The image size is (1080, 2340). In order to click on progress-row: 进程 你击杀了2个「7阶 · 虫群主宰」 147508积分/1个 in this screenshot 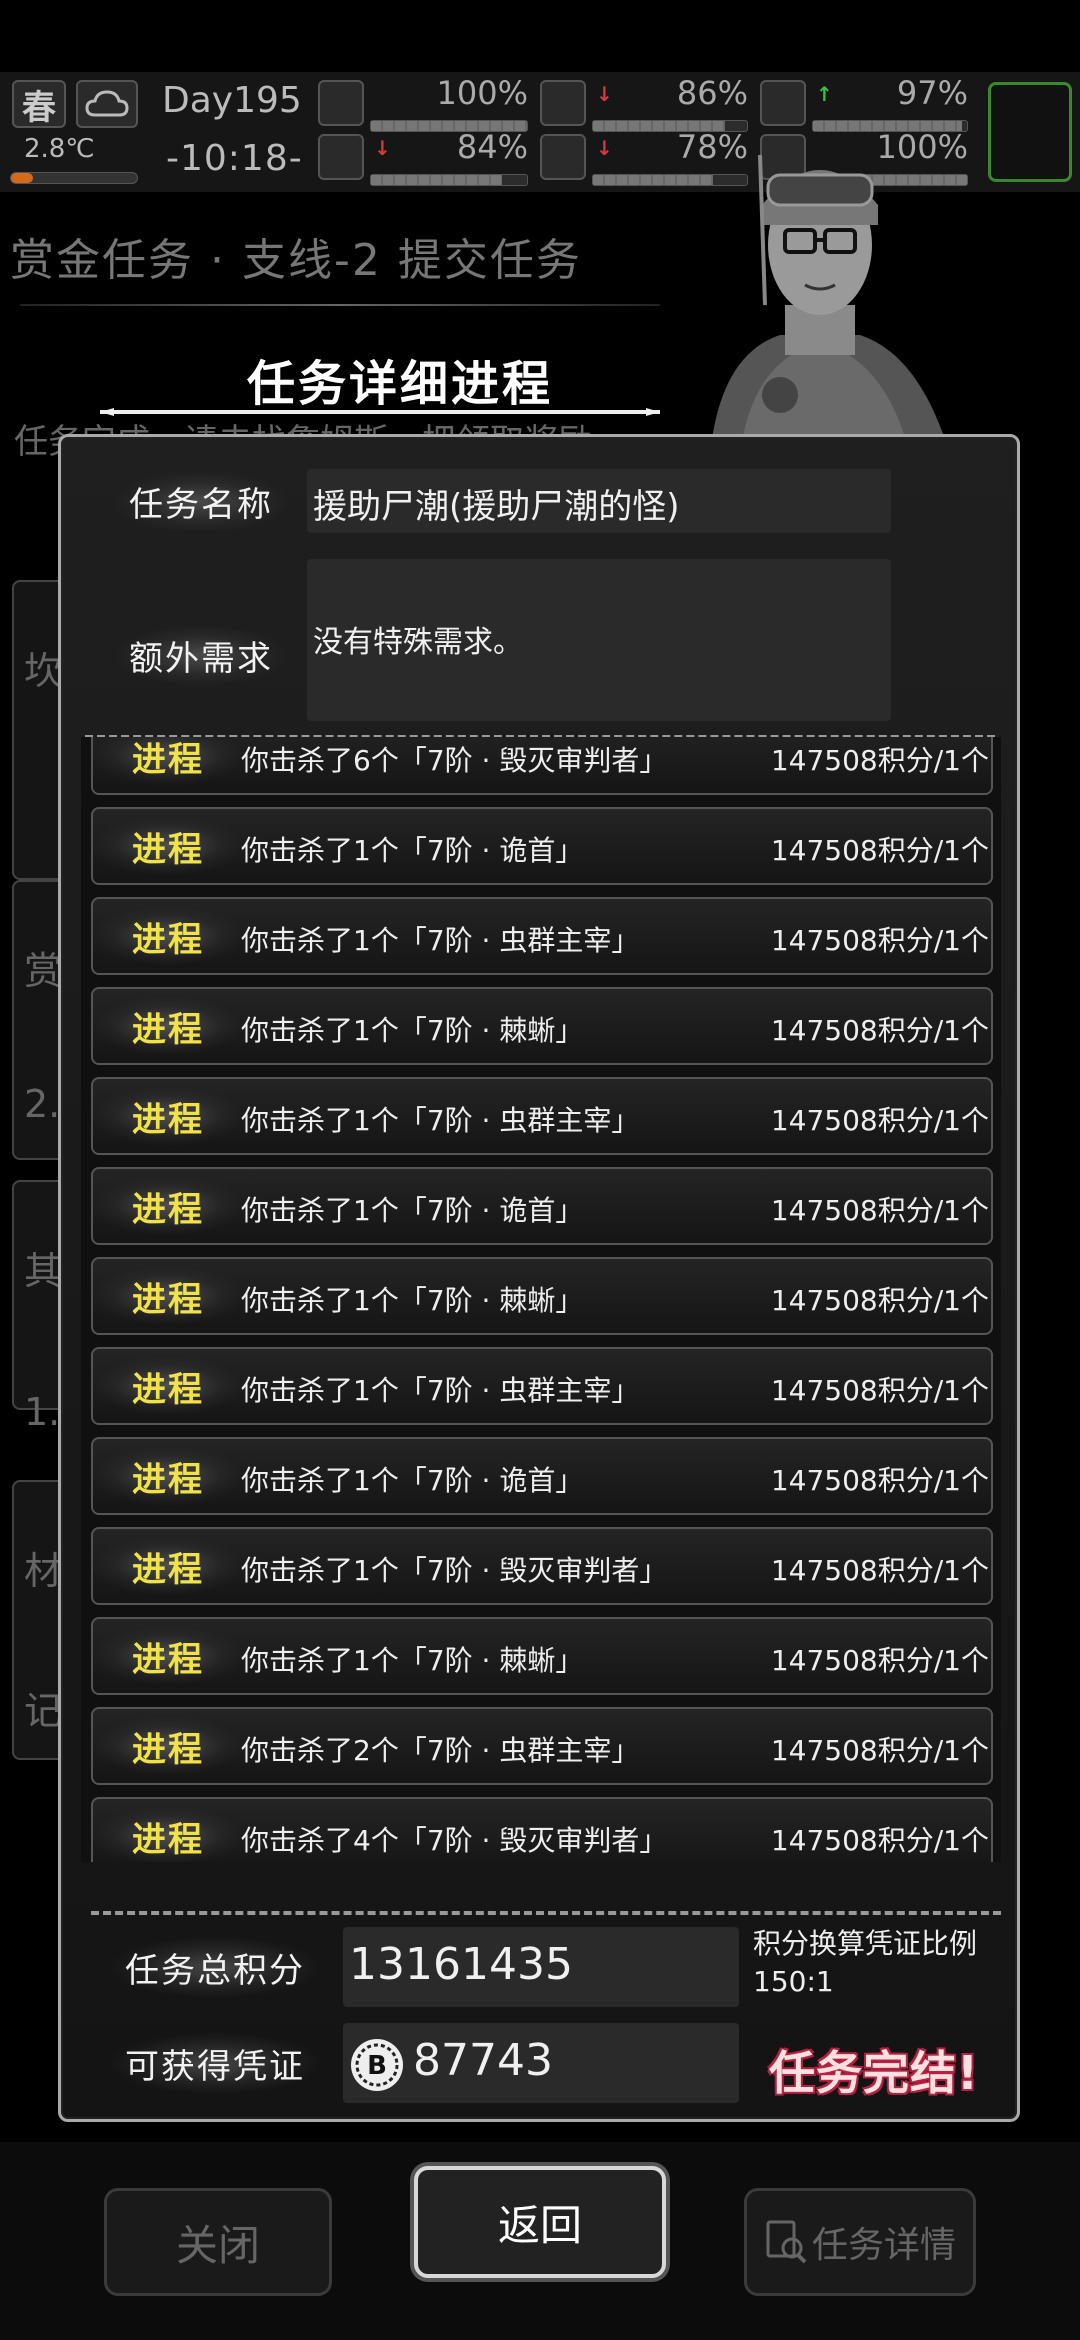, I will do `click(542, 1746)`.